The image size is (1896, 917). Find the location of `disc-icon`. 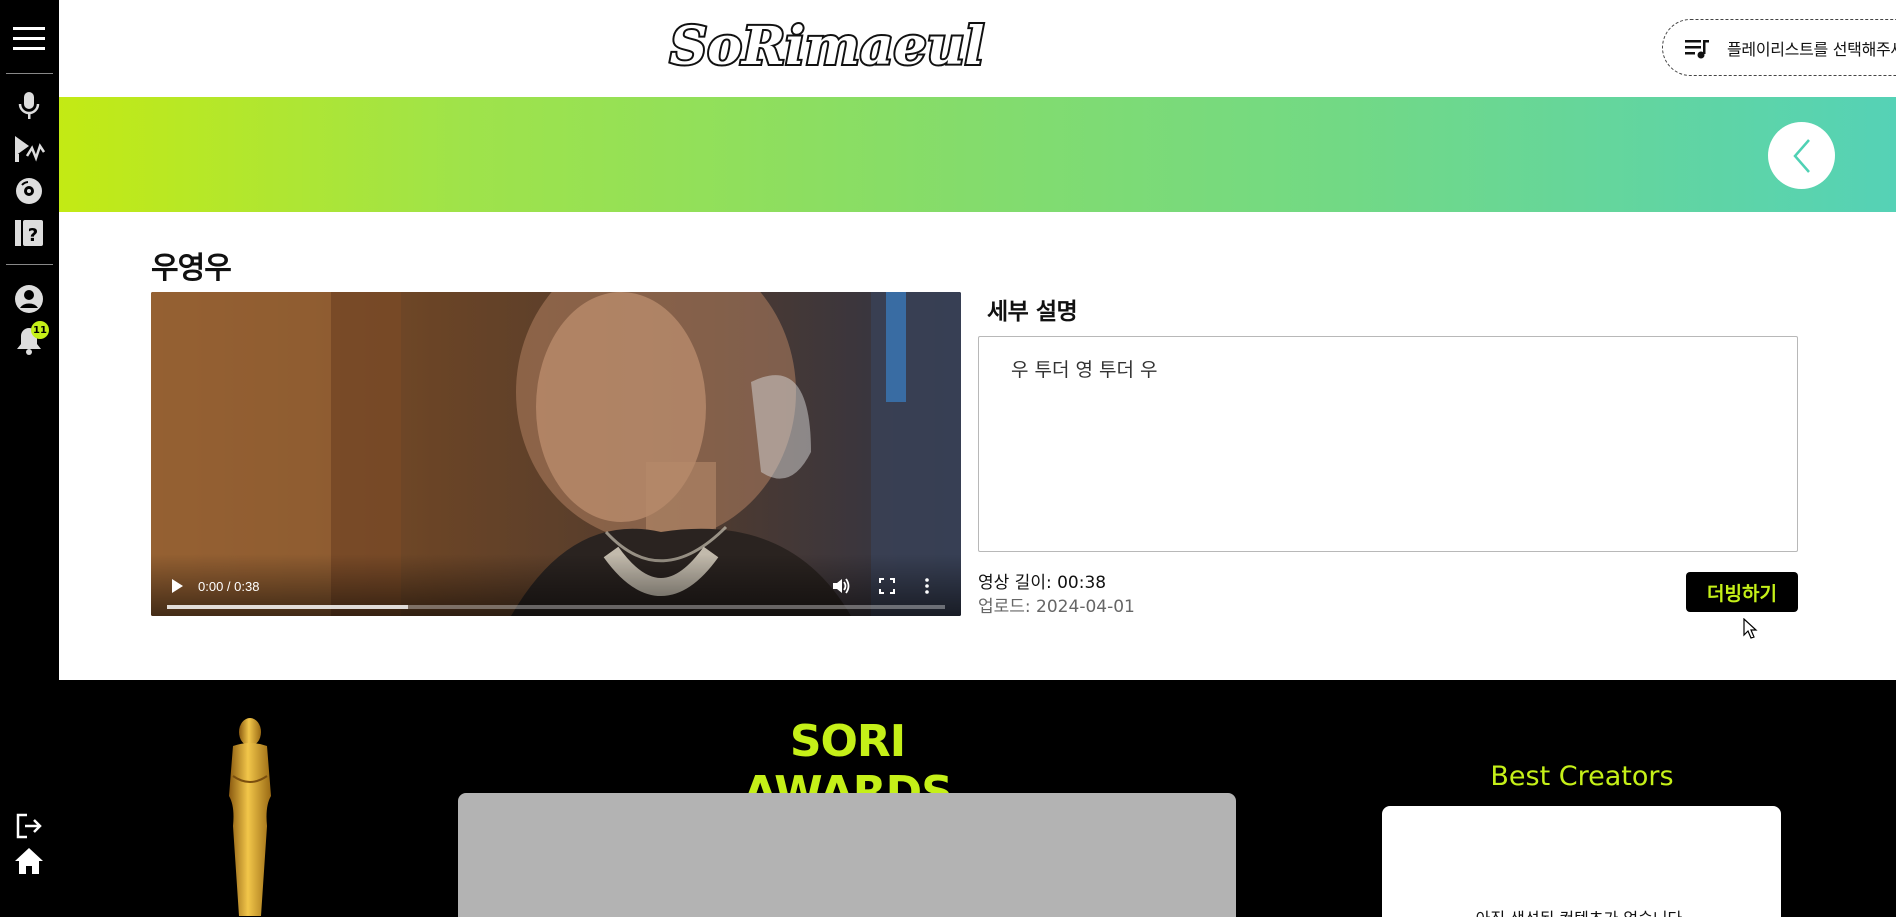

disc-icon is located at coordinates (29, 191).